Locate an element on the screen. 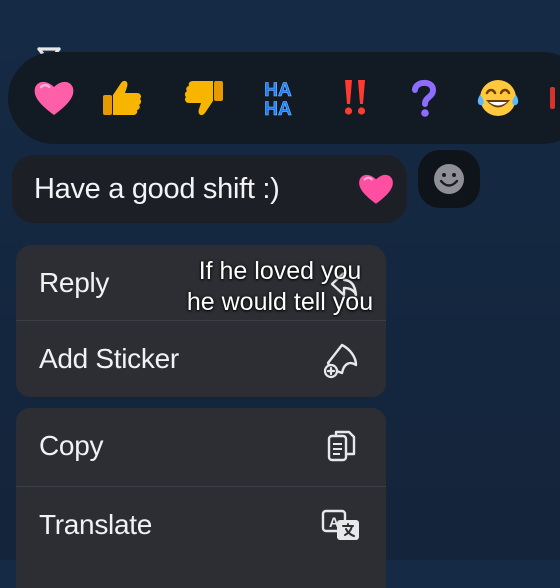 The image size is (560, 588). double-exclamation-icon is located at coordinates (355, 97).